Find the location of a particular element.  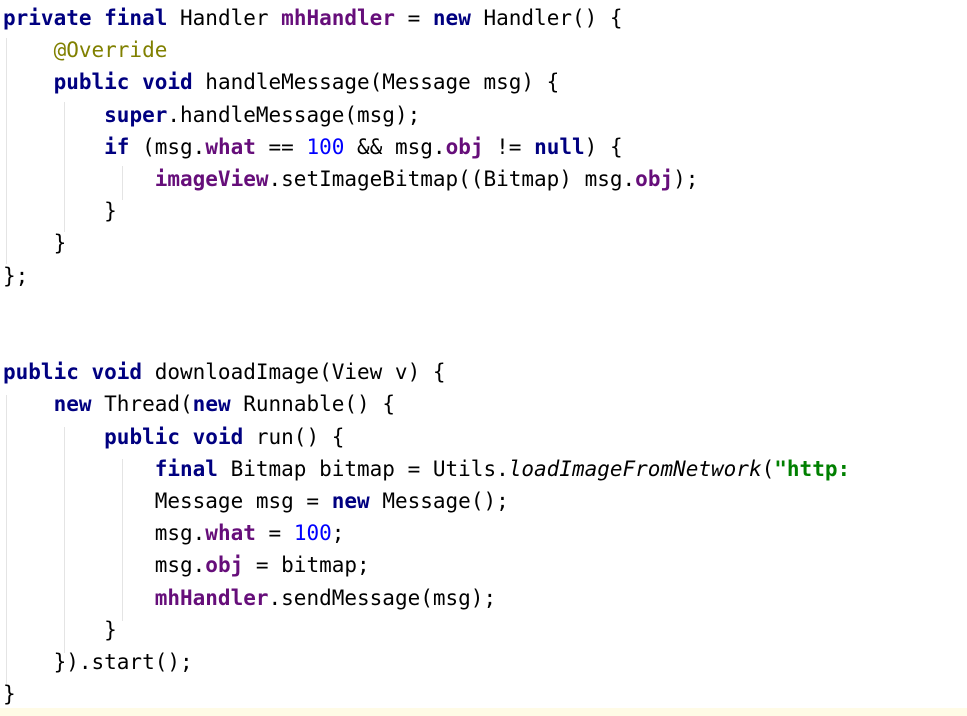

code-line: super.handleMessage(msg); is located at coordinates (211, 115).